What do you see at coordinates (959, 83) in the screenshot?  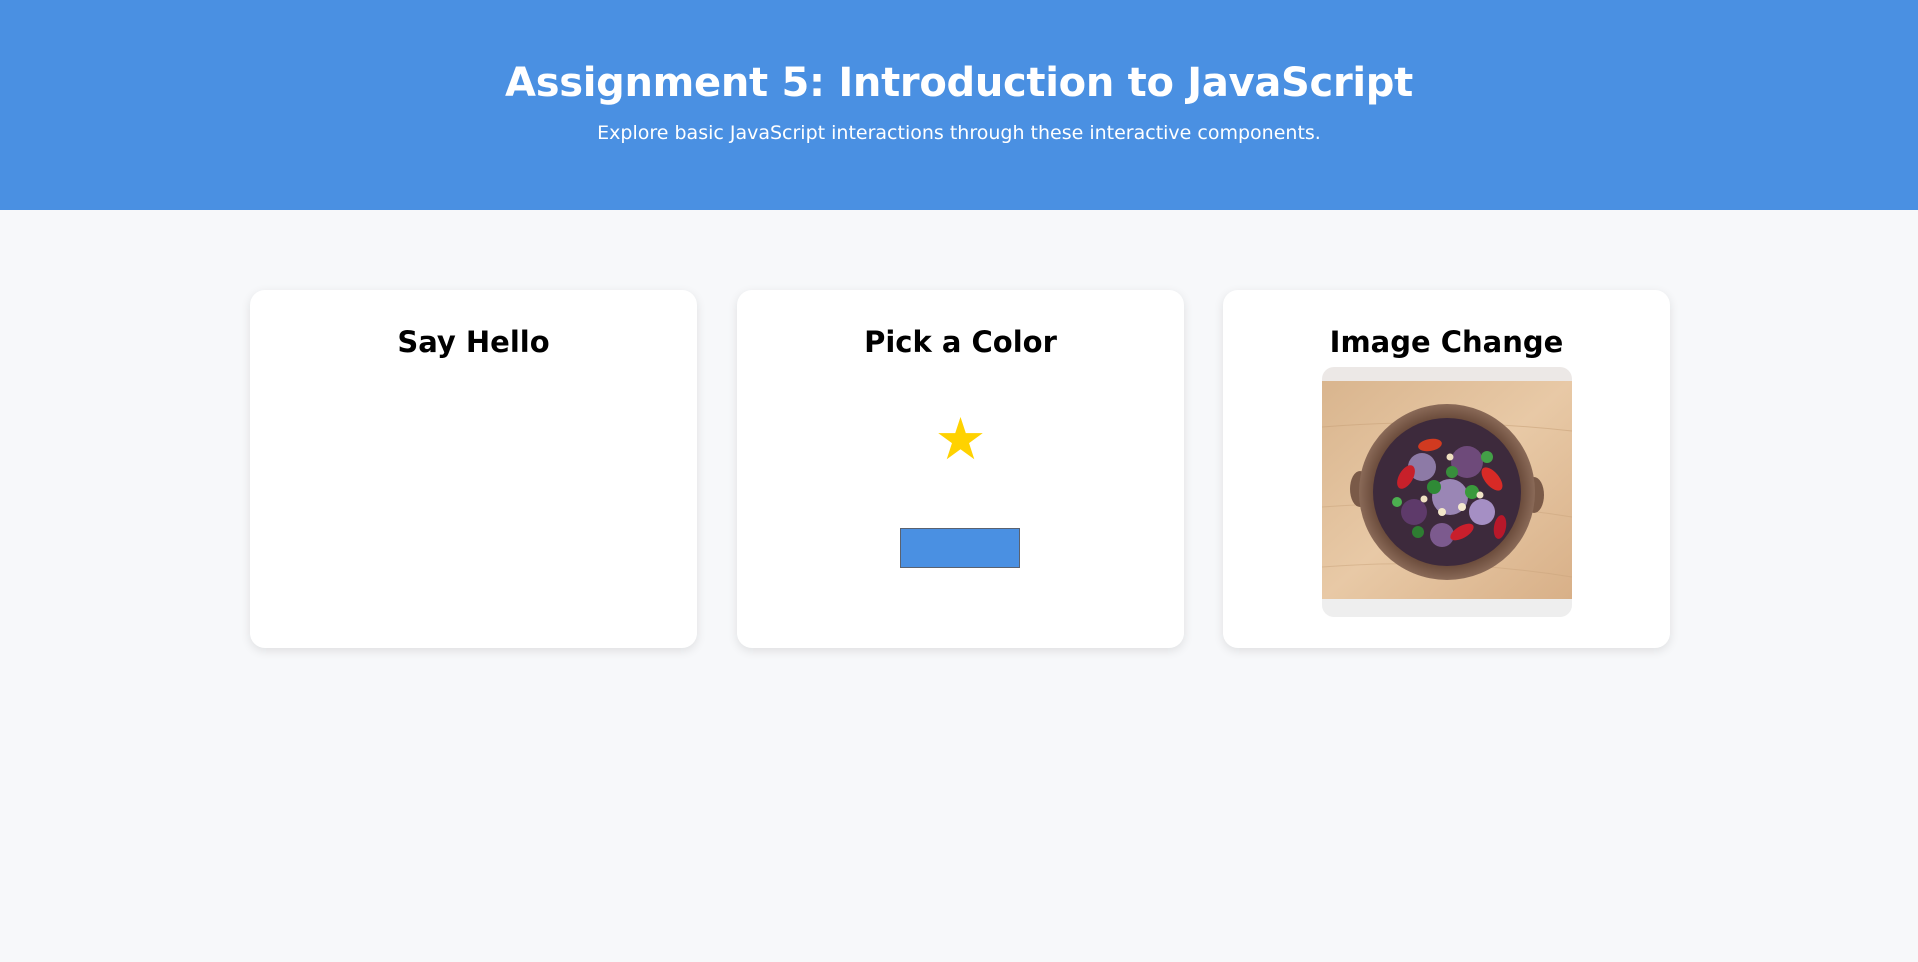 I see `page-title: Assignment 5: Introduction to JavaScript` at bounding box center [959, 83].